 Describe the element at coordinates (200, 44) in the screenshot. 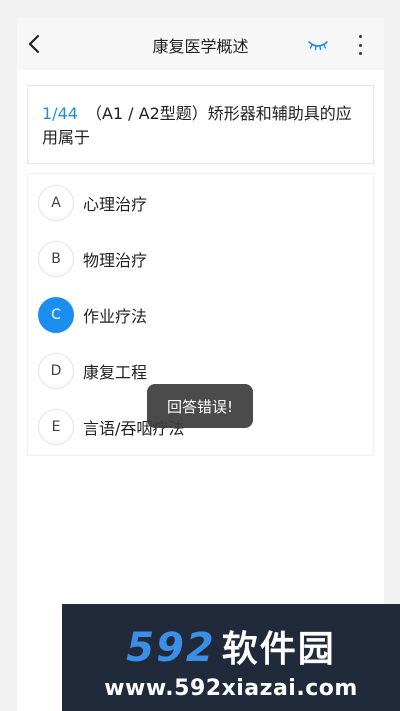

I see `header-bar: 康复医学概述` at that location.